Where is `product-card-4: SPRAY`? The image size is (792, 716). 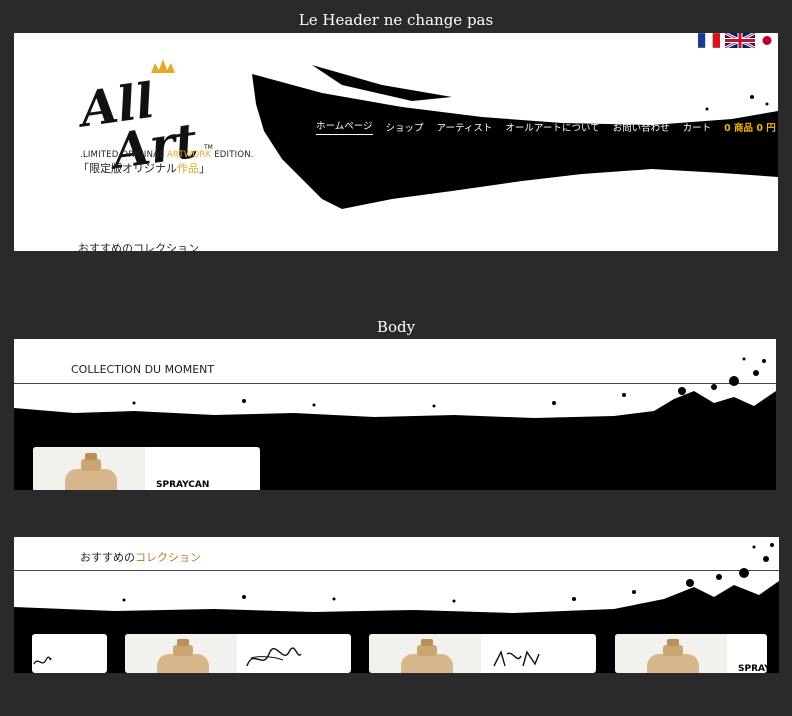
product-card-4: SPRAY is located at coordinates (691, 653).